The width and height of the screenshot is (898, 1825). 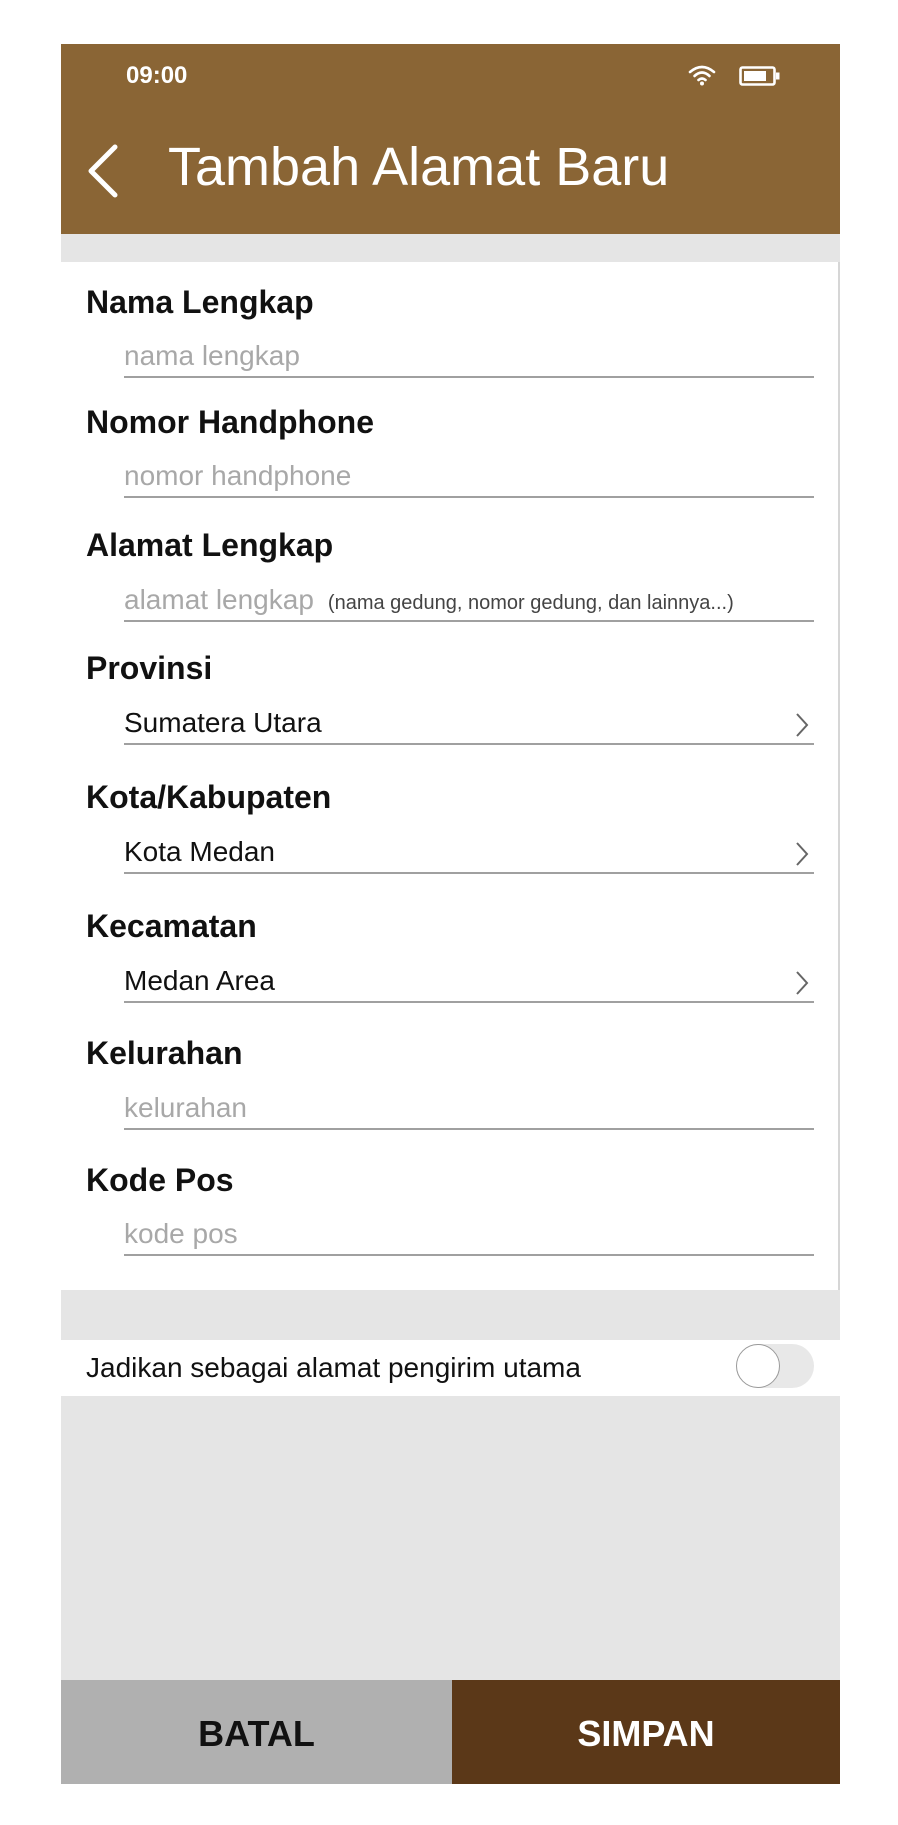 I want to click on full-address-placeholder: alamat lengkap, so click(x=219, y=599).